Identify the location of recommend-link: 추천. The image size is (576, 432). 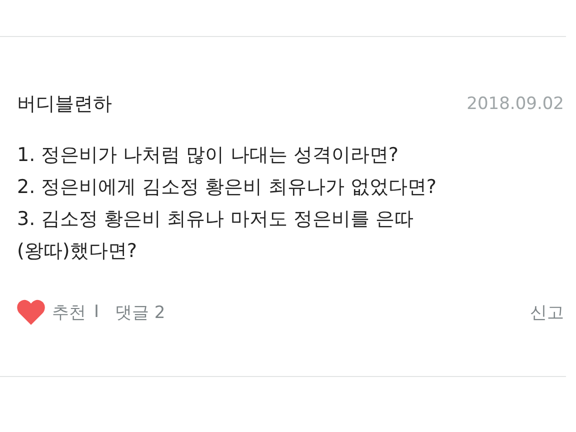
(69, 312).